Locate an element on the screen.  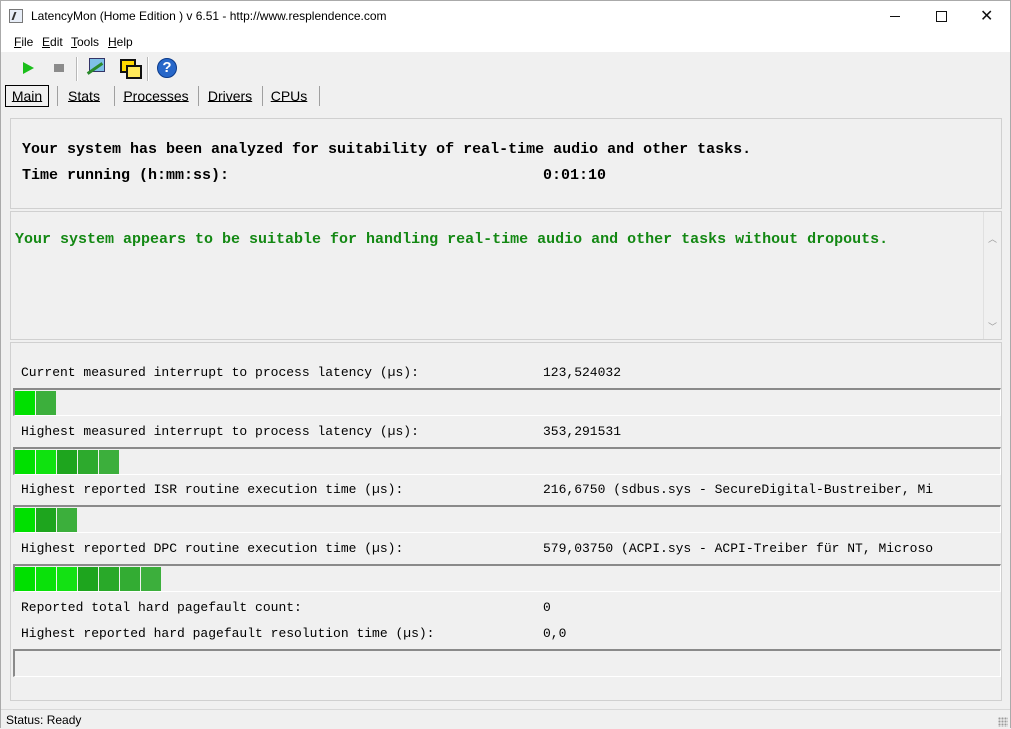
menu-help-label: elp is located at coordinates (124, 42).